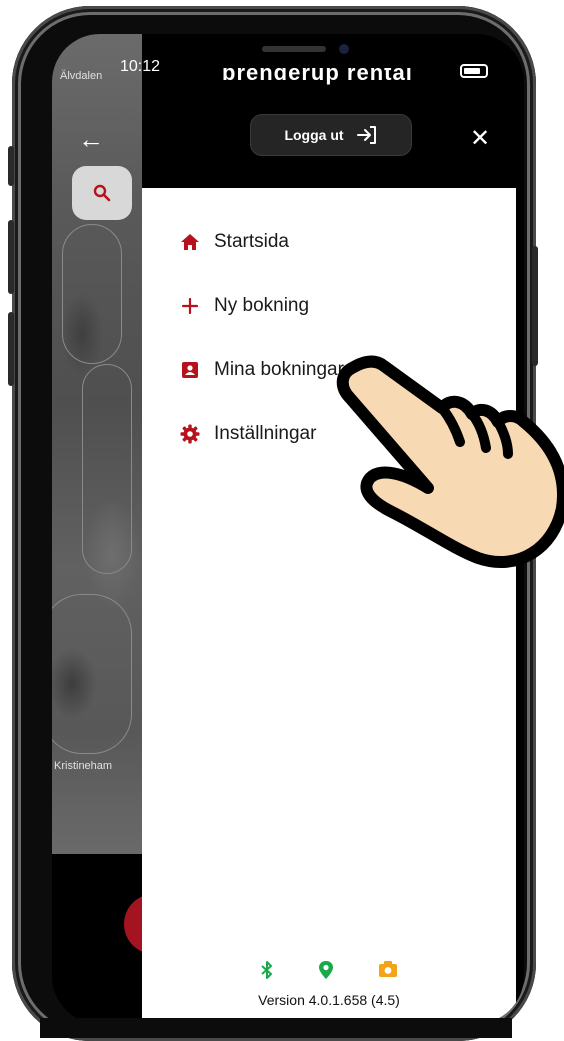 Image resolution: width=564 pixels, height=1041 pixels. Describe the element at coordinates (344, 49) in the screenshot. I see `front-camera` at that location.